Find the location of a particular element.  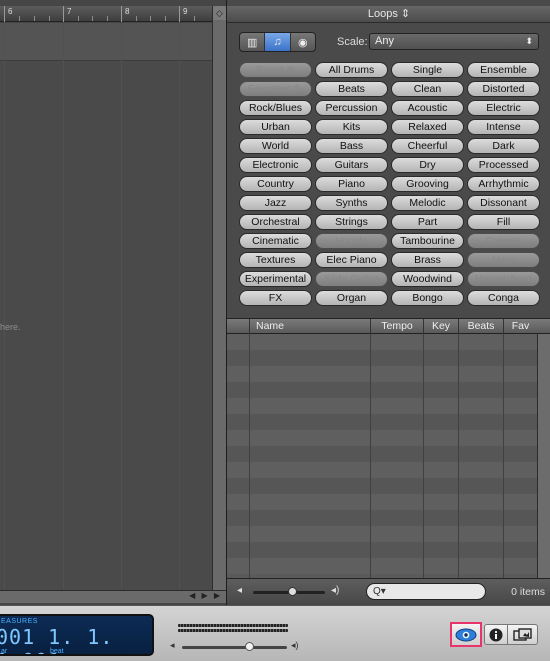

timeline-ruler: 6 7 8 9 is located at coordinates (106, 14).